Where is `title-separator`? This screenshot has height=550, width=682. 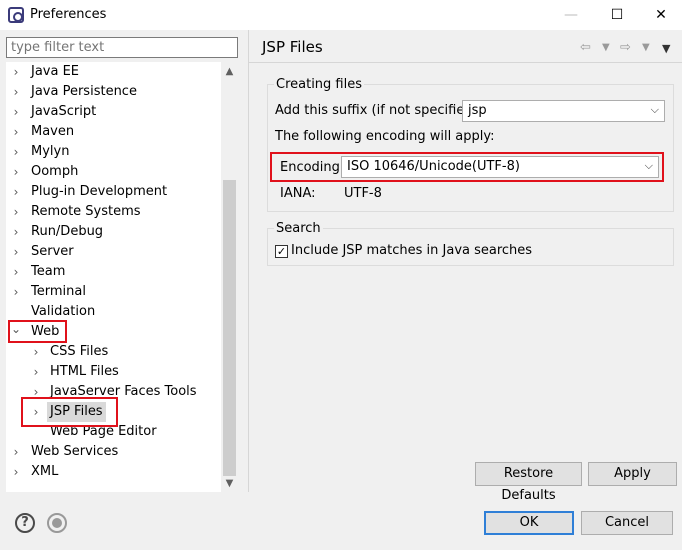
title-separator is located at coordinates (465, 62).